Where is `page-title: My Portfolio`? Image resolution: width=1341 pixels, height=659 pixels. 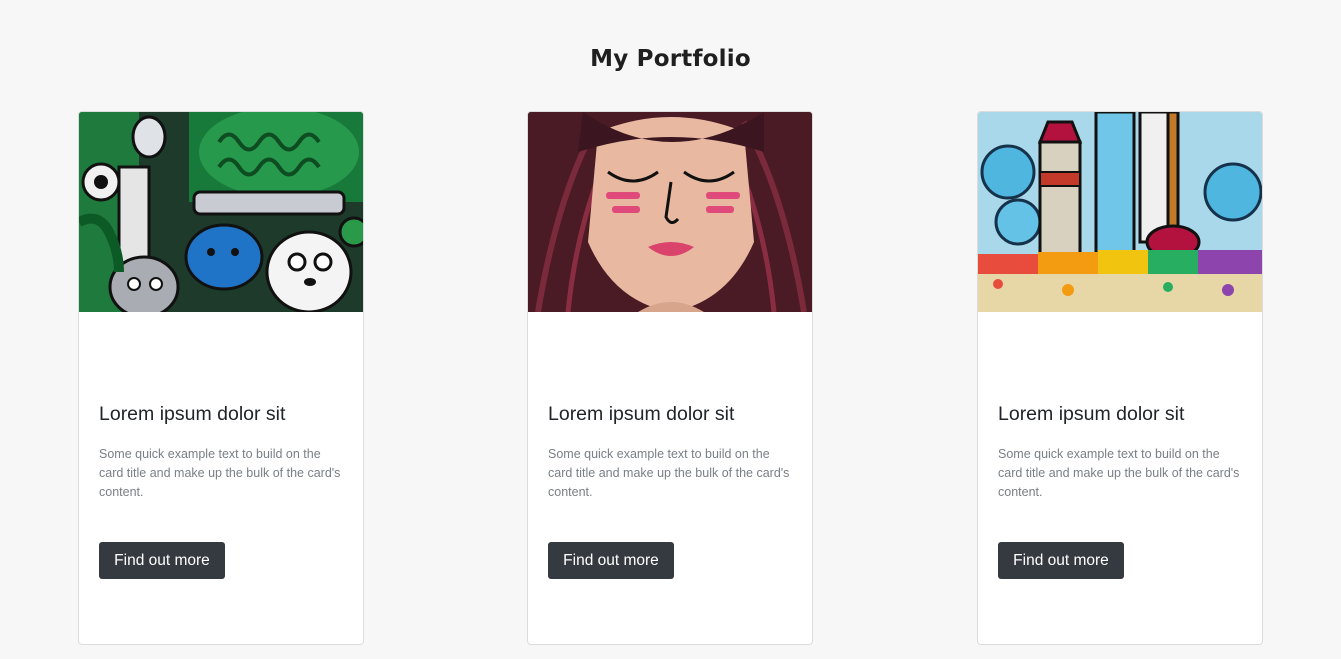 page-title: My Portfolio is located at coordinates (670, 59).